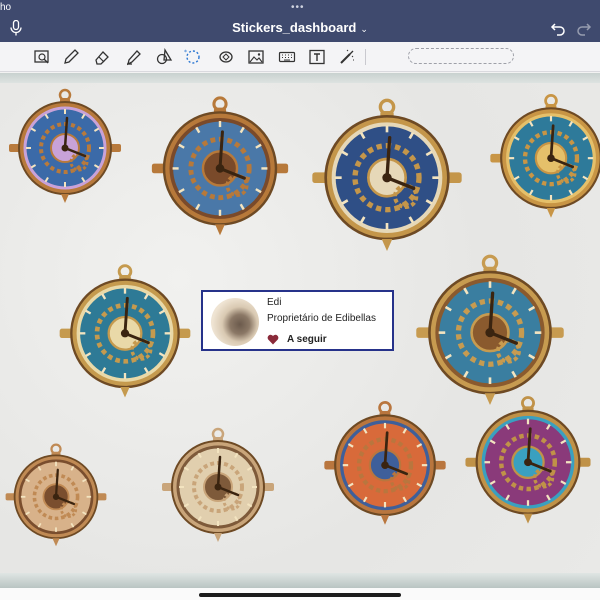 Image resolution: width=600 pixels, height=600 pixels. Describe the element at coordinates (235, 322) in the screenshot. I see `avatar` at that location.